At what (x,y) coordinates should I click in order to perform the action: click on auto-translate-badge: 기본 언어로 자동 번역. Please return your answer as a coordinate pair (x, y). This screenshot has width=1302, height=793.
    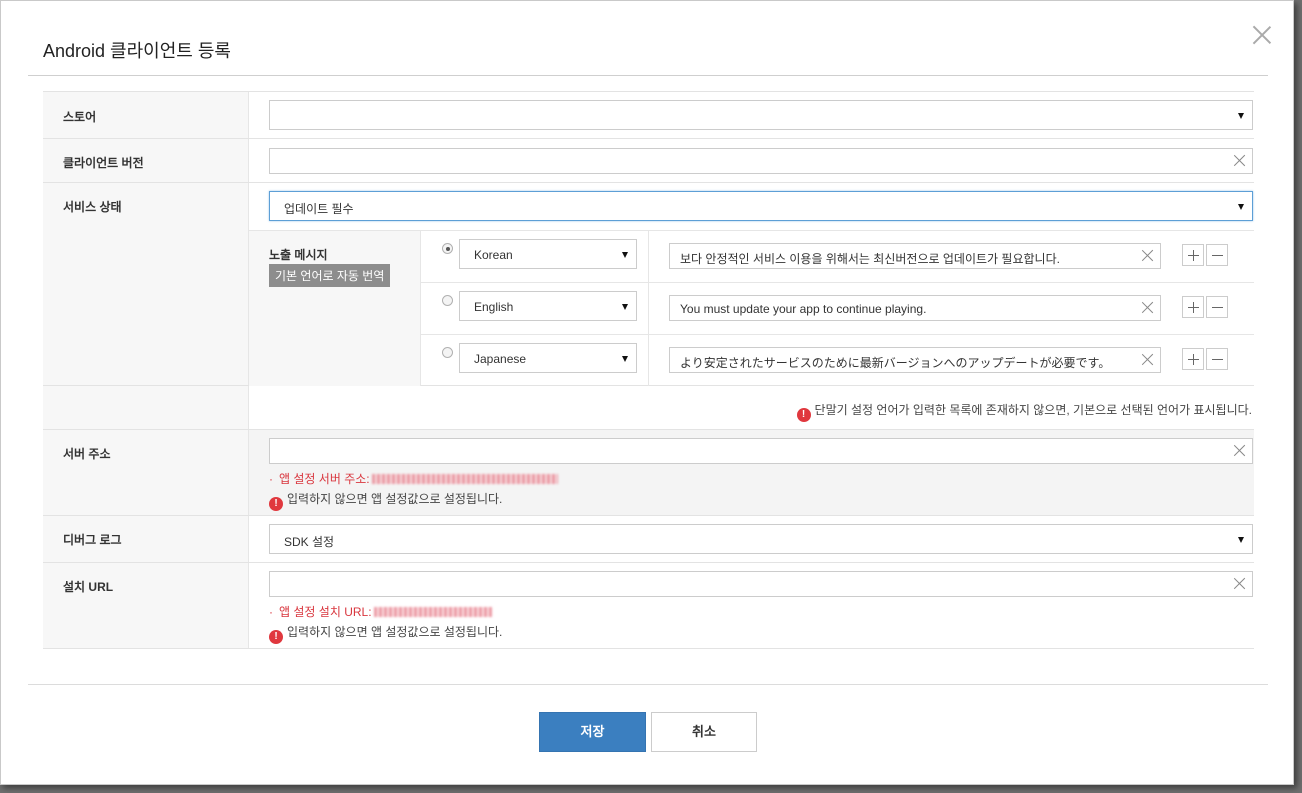
    Looking at the image, I should click on (330, 275).